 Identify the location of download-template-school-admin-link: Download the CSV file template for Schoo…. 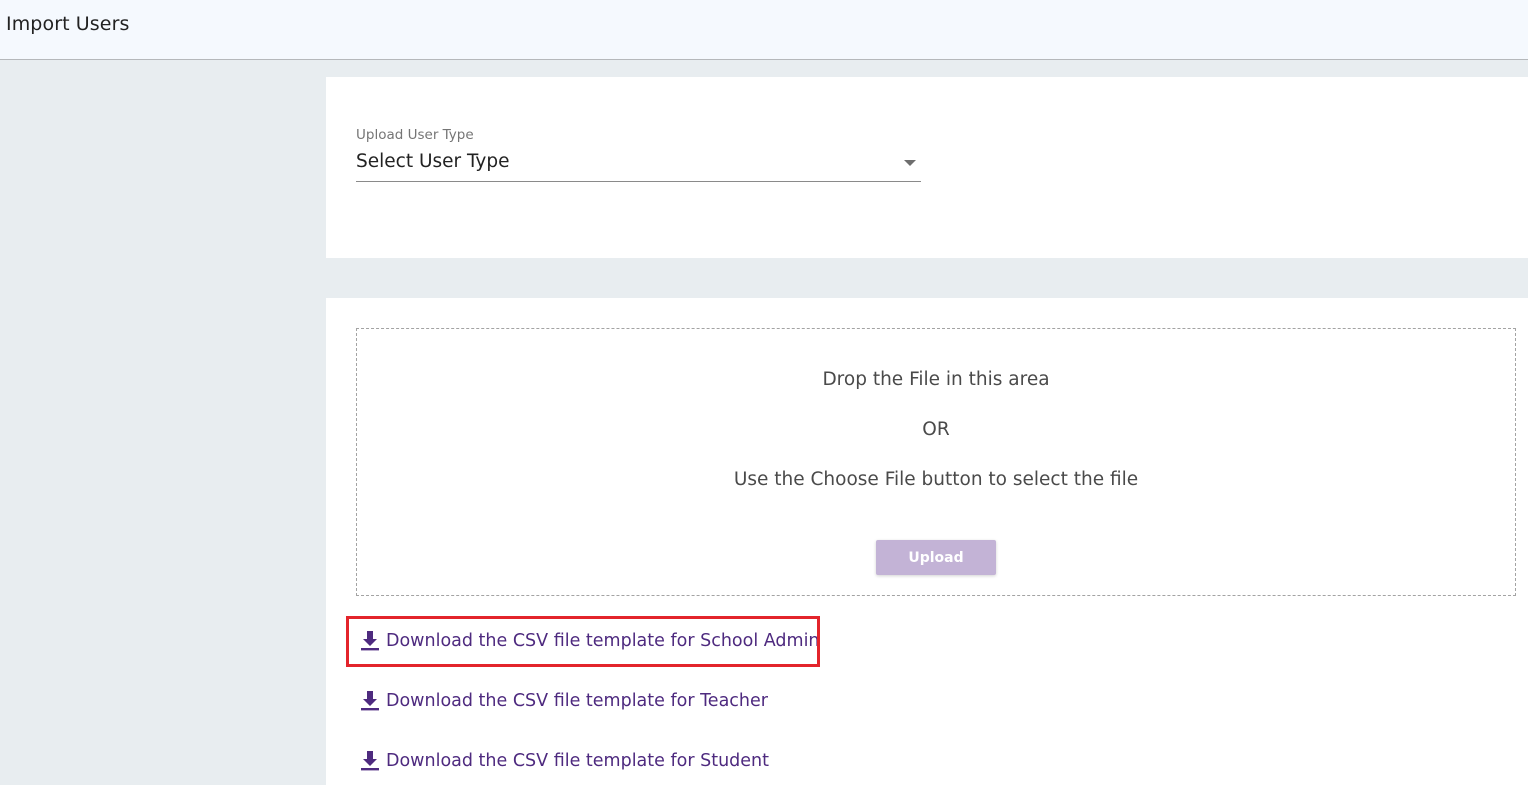
(590, 641).